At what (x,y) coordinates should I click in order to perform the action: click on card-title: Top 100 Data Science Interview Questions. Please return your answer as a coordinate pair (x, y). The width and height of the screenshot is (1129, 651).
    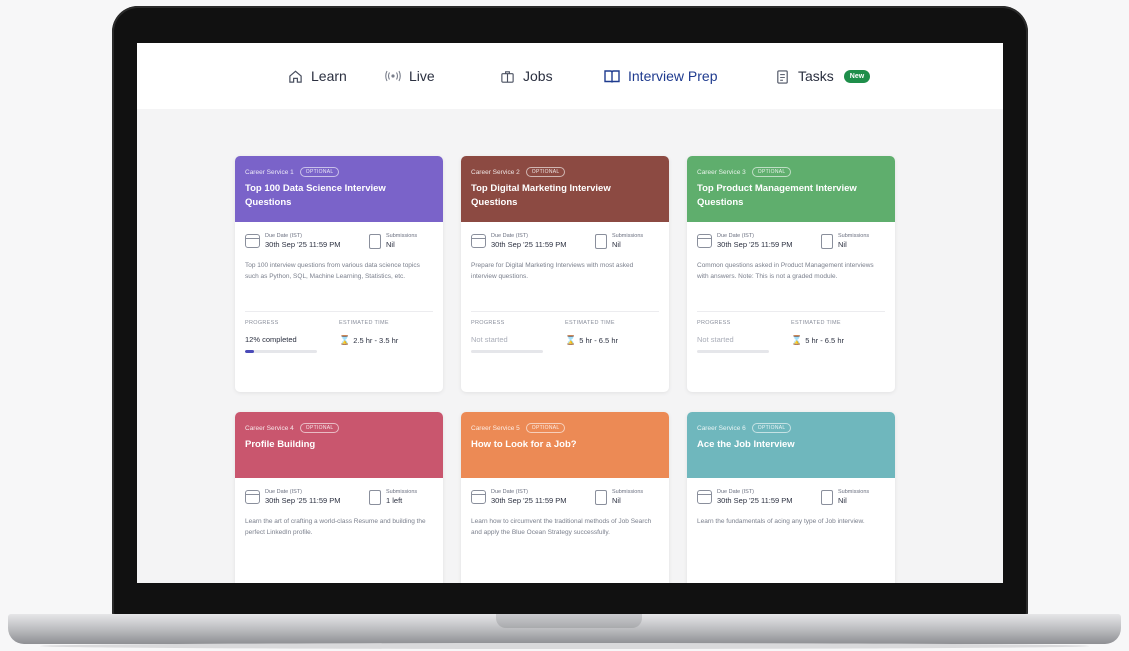
    Looking at the image, I should click on (315, 195).